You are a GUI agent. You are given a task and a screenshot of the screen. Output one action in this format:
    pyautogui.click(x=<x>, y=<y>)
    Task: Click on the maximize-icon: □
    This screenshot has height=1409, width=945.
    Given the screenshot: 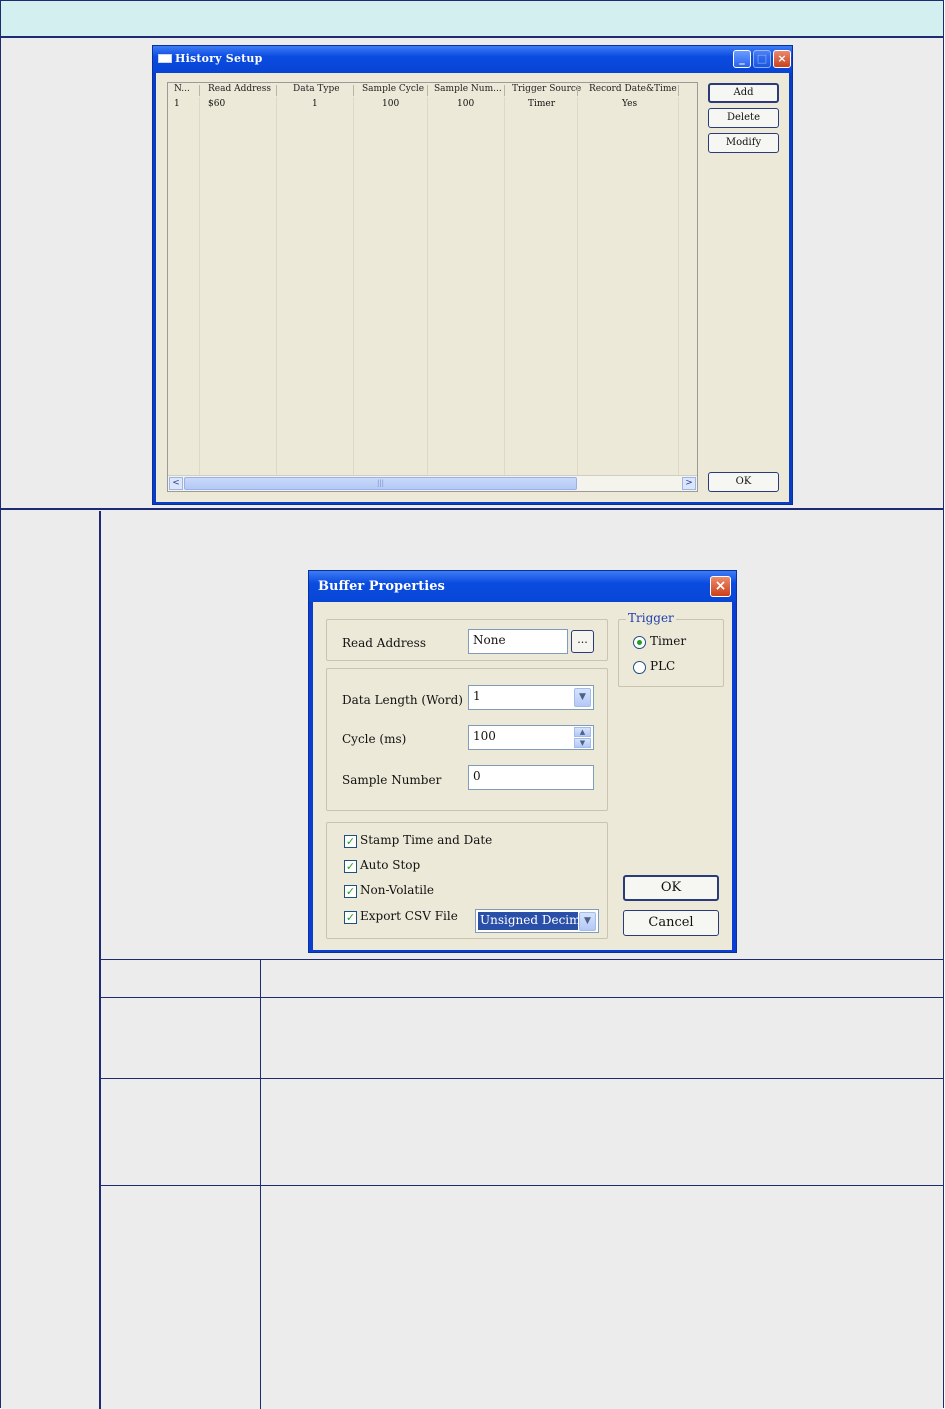 What is the action you would take?
    pyautogui.click(x=762, y=58)
    